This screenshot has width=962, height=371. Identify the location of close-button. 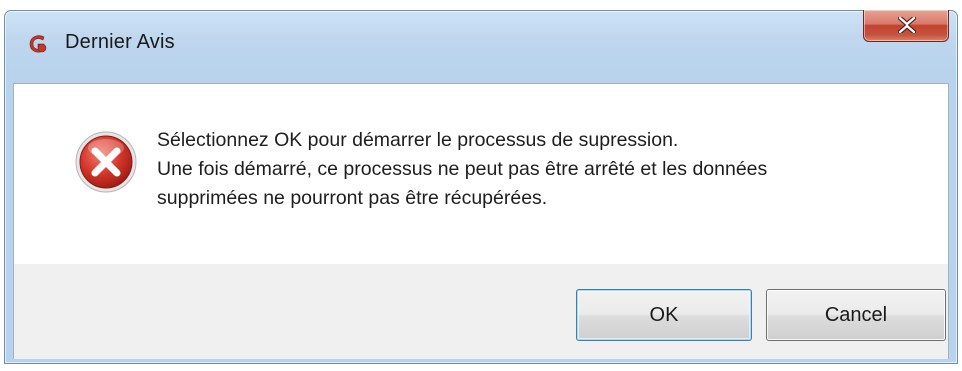
(906, 26).